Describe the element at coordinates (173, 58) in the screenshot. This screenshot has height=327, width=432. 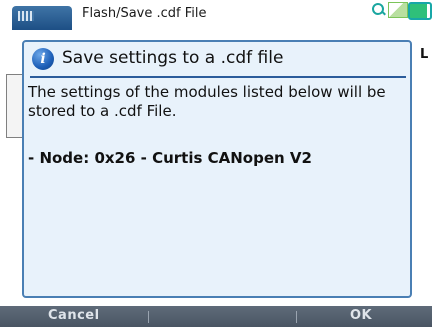
I see `dialog-title: Save settings to a .cdf file` at that location.